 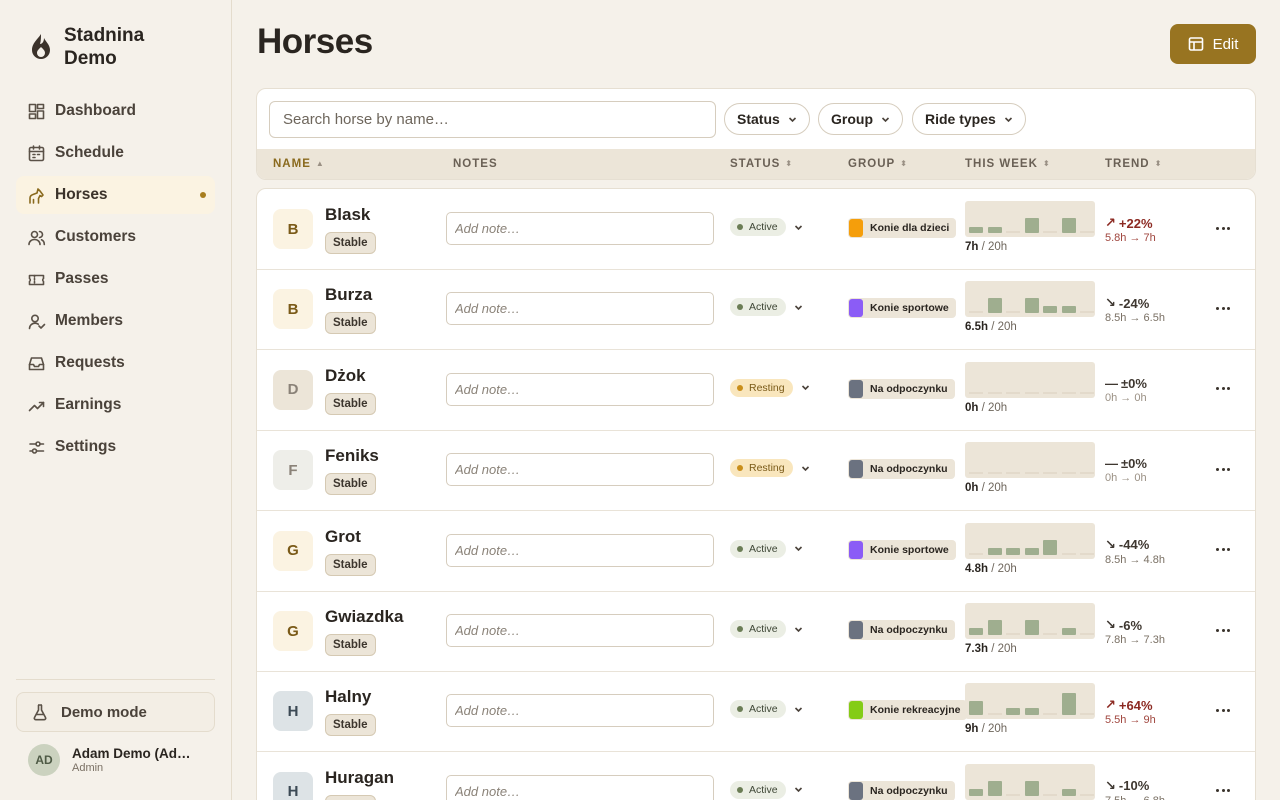 I want to click on horse-avatar: G, so click(x=293, y=550).